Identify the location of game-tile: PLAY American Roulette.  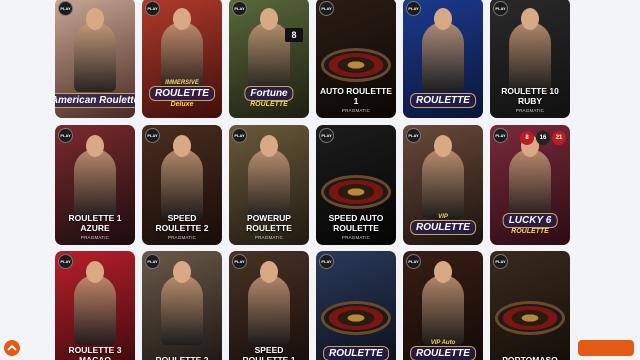
(95, 59).